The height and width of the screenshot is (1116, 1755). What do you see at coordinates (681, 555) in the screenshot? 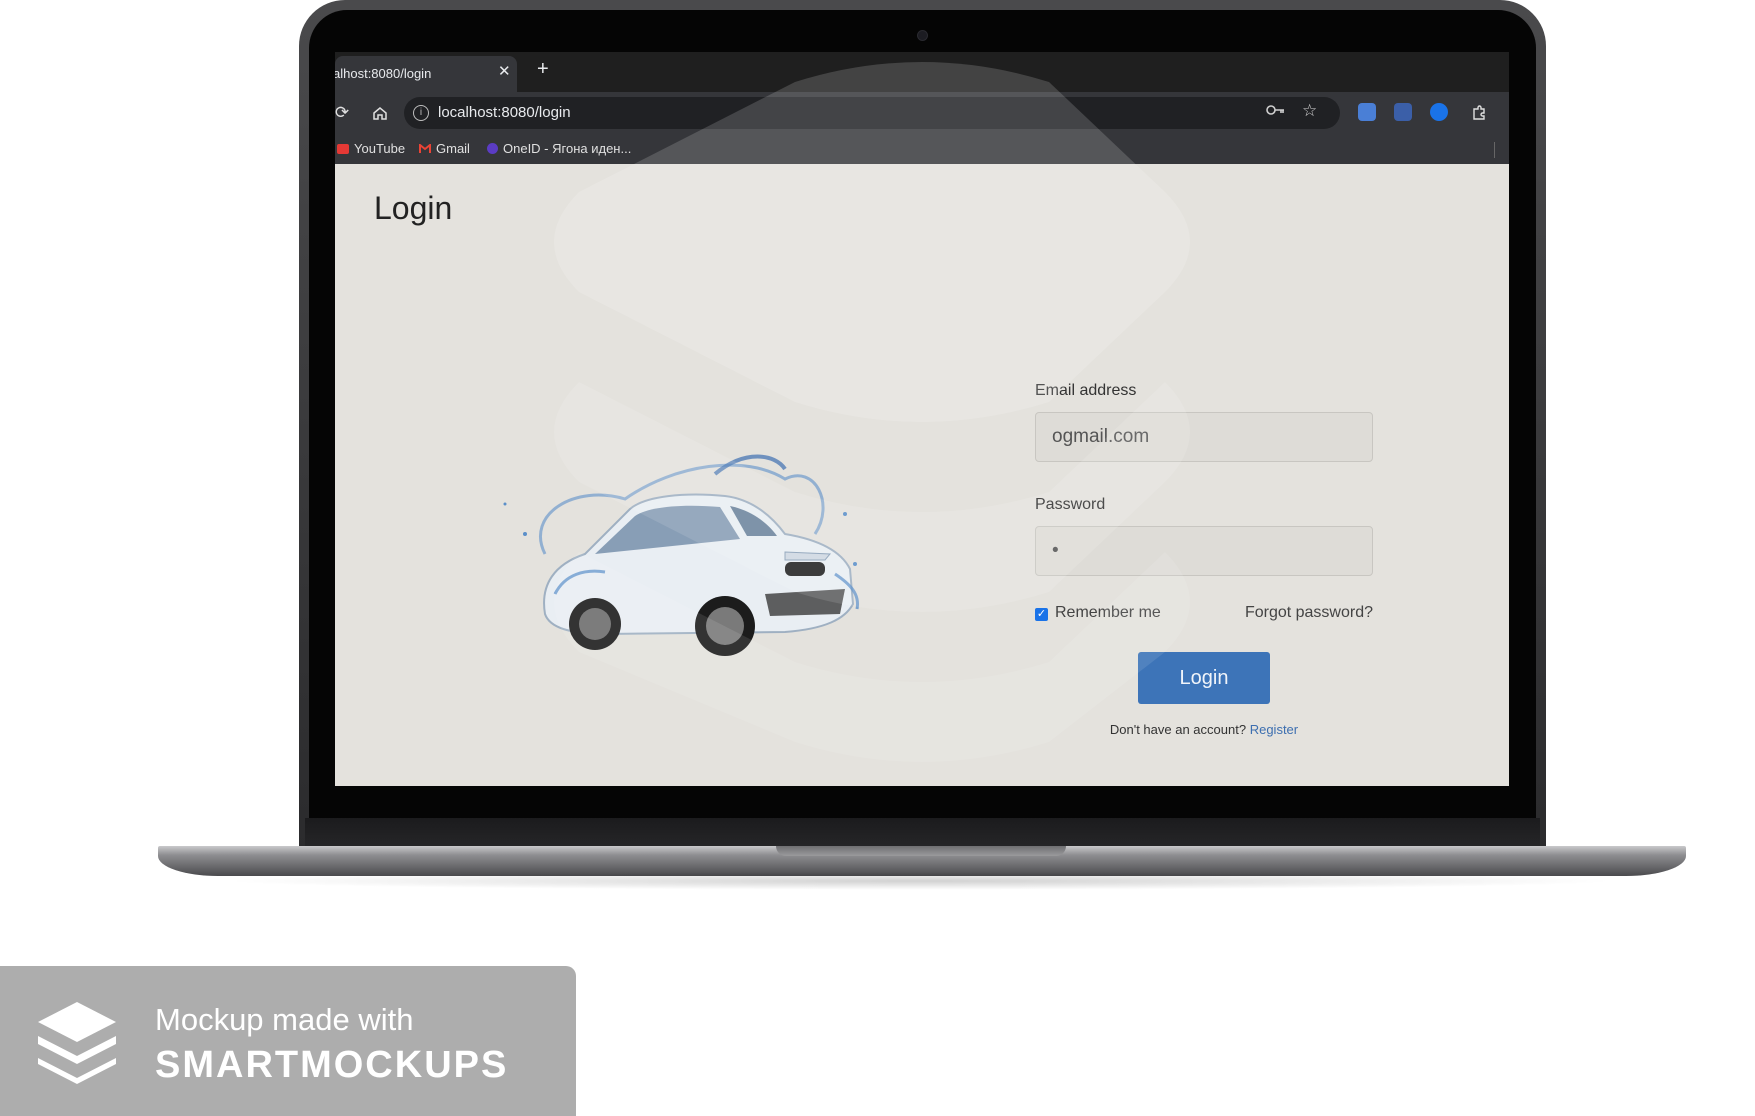
I see `car-image` at bounding box center [681, 555].